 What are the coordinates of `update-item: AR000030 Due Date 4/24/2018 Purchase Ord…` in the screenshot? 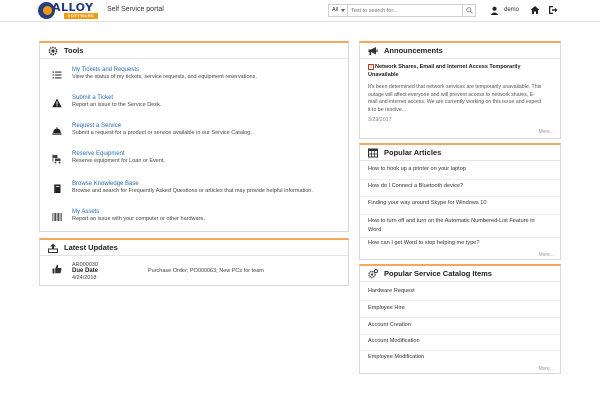 It's located at (194, 273).